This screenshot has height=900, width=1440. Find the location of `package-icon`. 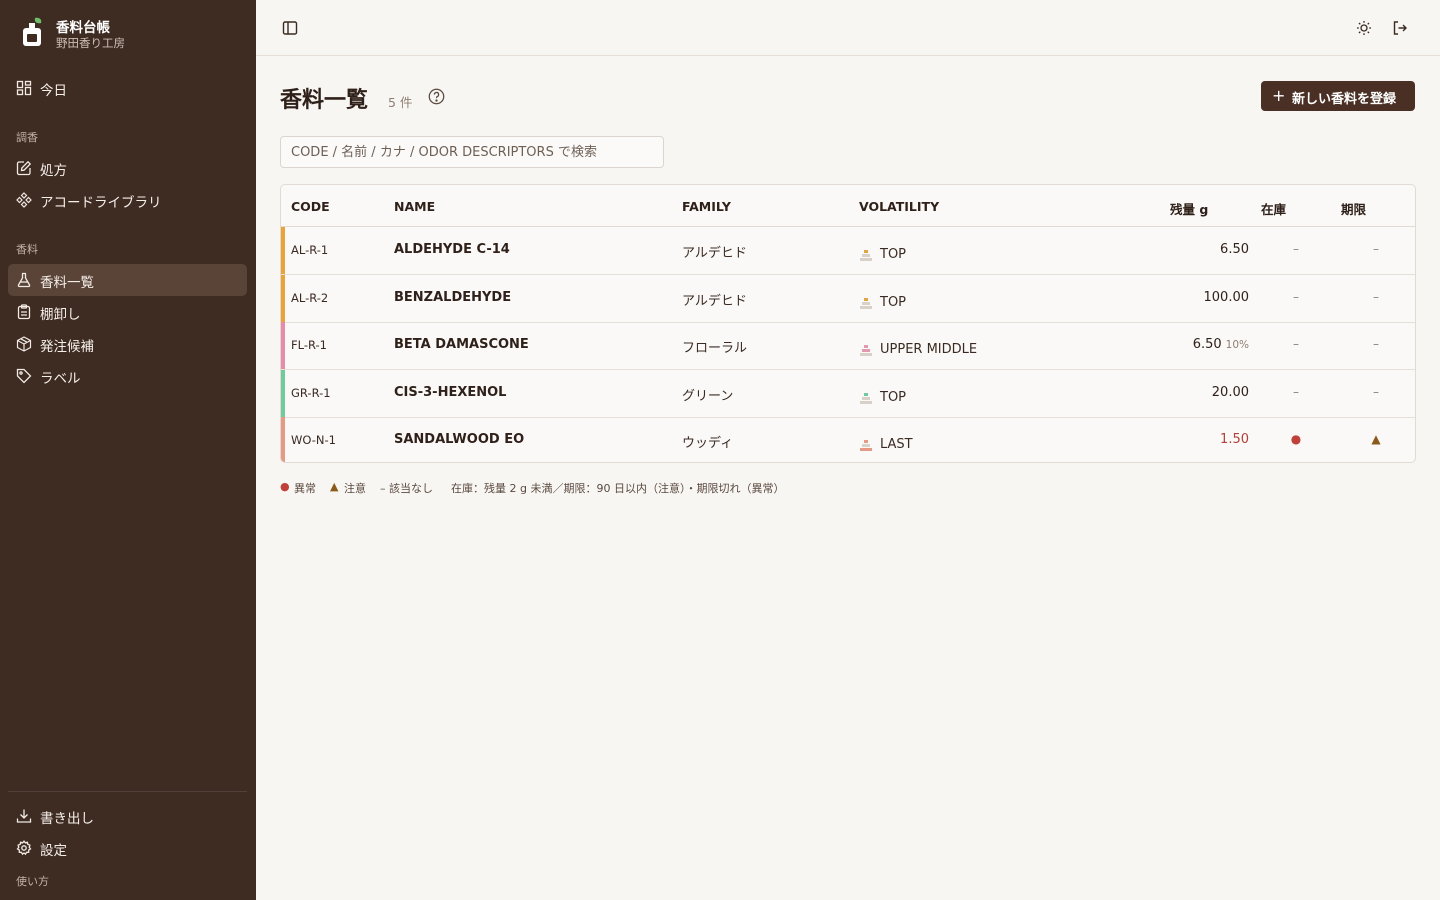

package-icon is located at coordinates (24, 344).